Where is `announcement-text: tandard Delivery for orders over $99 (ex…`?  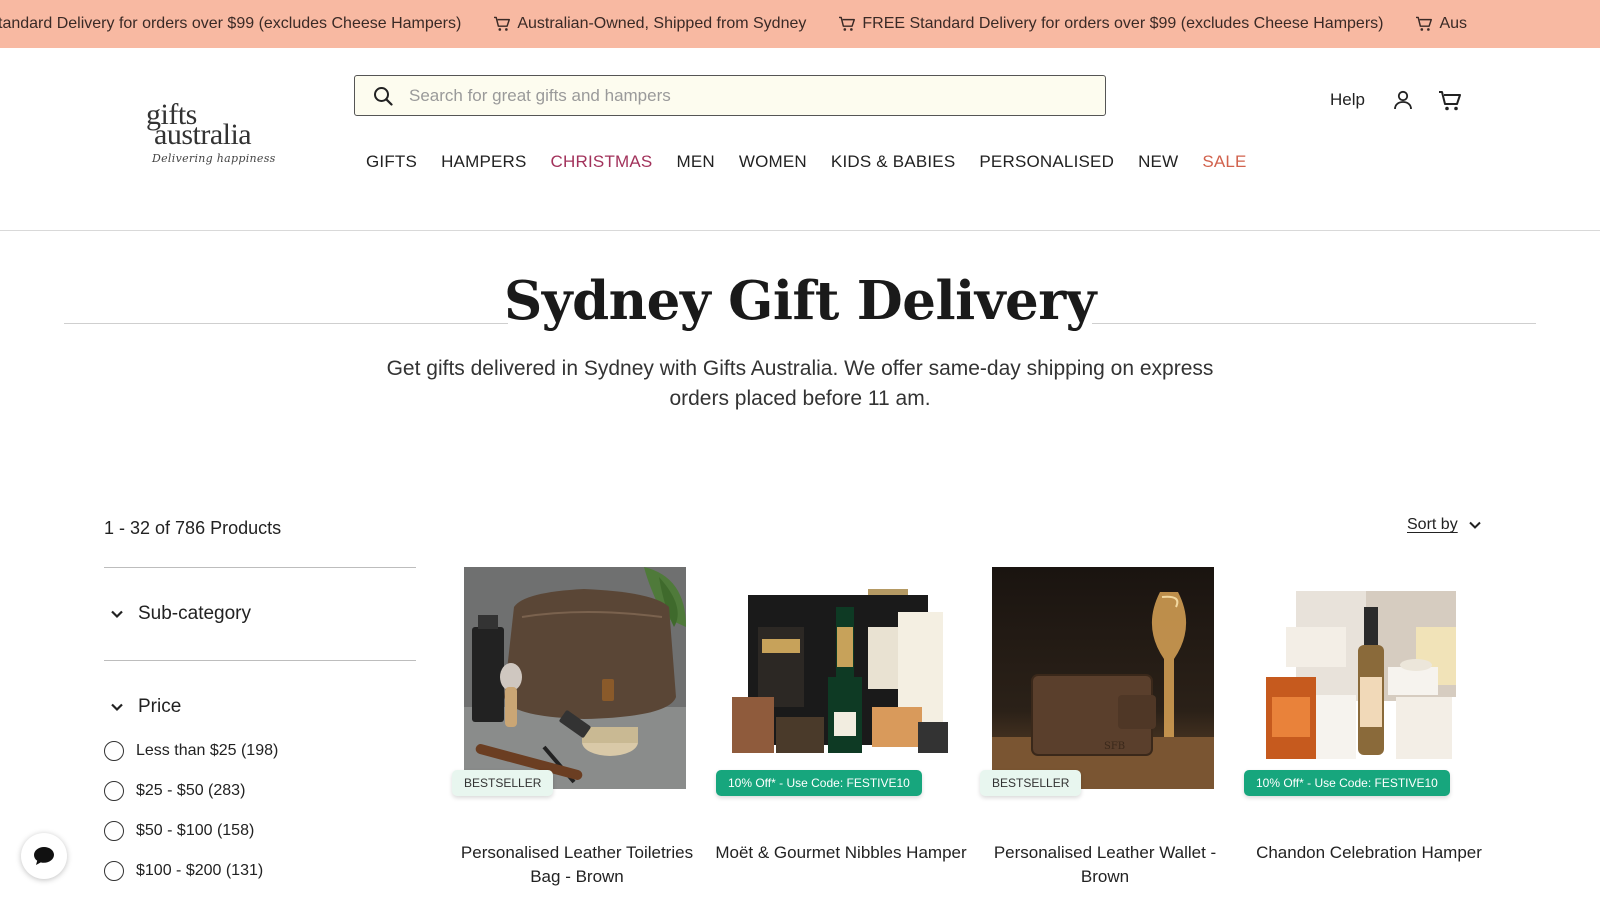
announcement-text: tandard Delivery for orders over $99 (ex… is located at coordinates (231, 23).